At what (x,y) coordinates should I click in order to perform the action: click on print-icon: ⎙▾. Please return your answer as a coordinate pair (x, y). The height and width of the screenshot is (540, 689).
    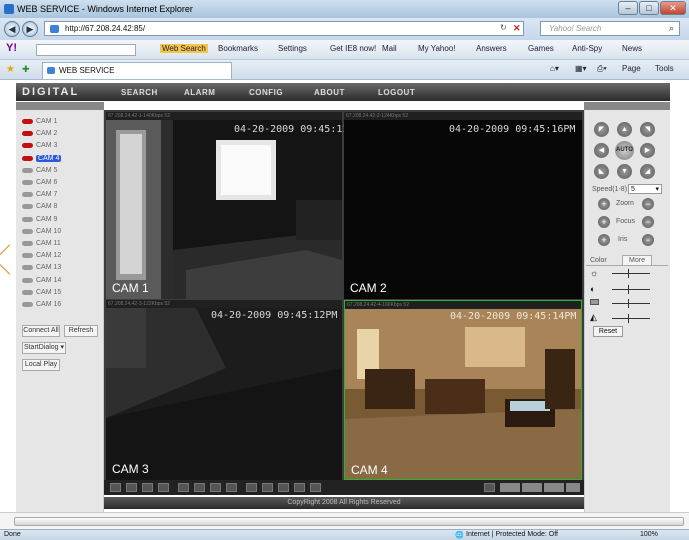
    Looking at the image, I should click on (602, 69).